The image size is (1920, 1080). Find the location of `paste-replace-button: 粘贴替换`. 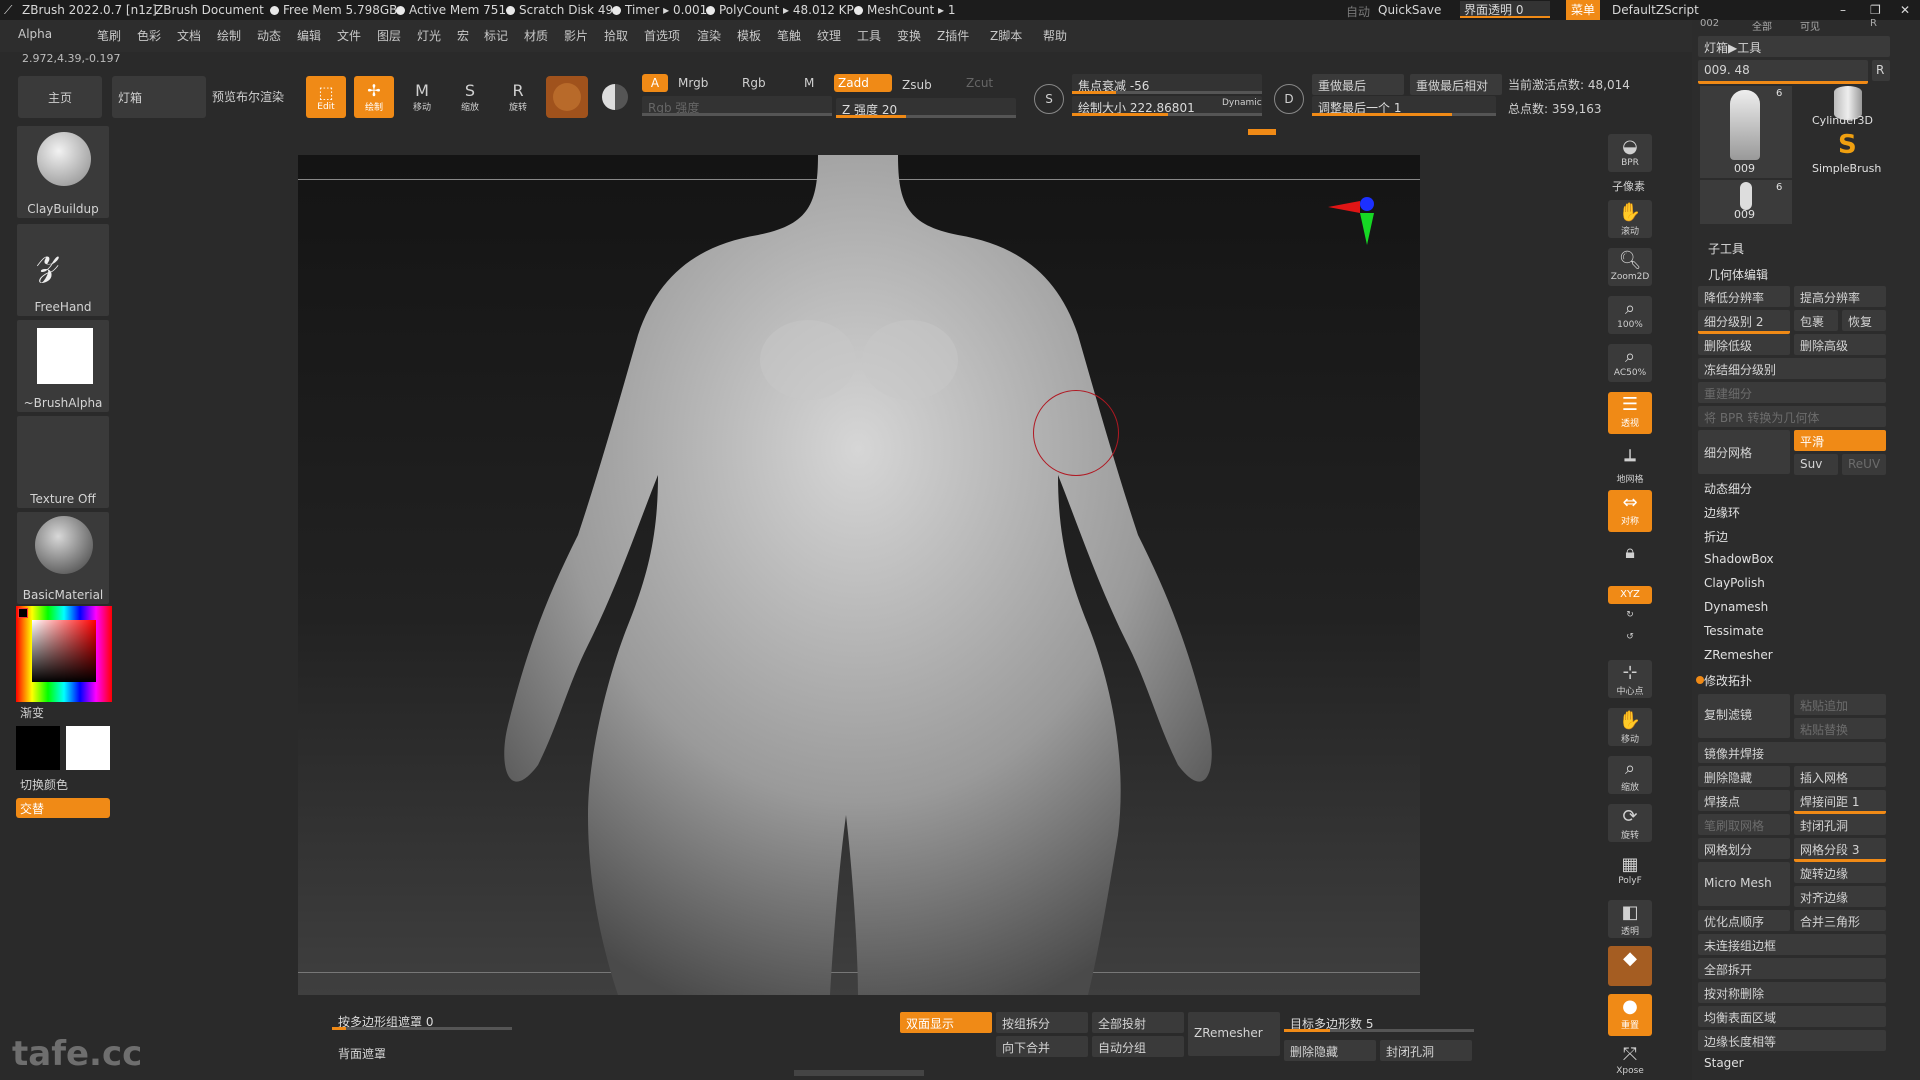

paste-replace-button: 粘贴替换 is located at coordinates (1840, 728).